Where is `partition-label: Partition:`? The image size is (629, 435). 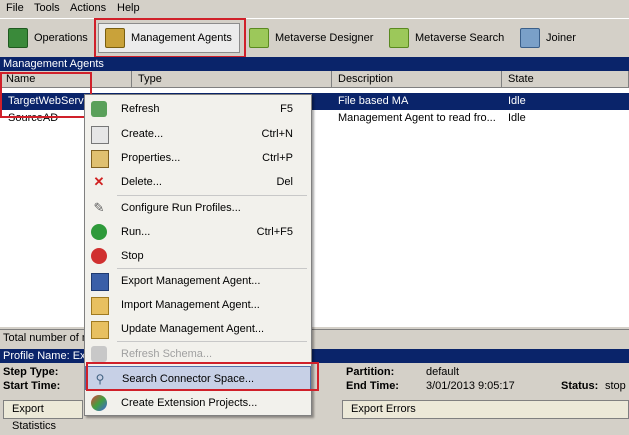
partition-label: Partition: is located at coordinates (370, 372).